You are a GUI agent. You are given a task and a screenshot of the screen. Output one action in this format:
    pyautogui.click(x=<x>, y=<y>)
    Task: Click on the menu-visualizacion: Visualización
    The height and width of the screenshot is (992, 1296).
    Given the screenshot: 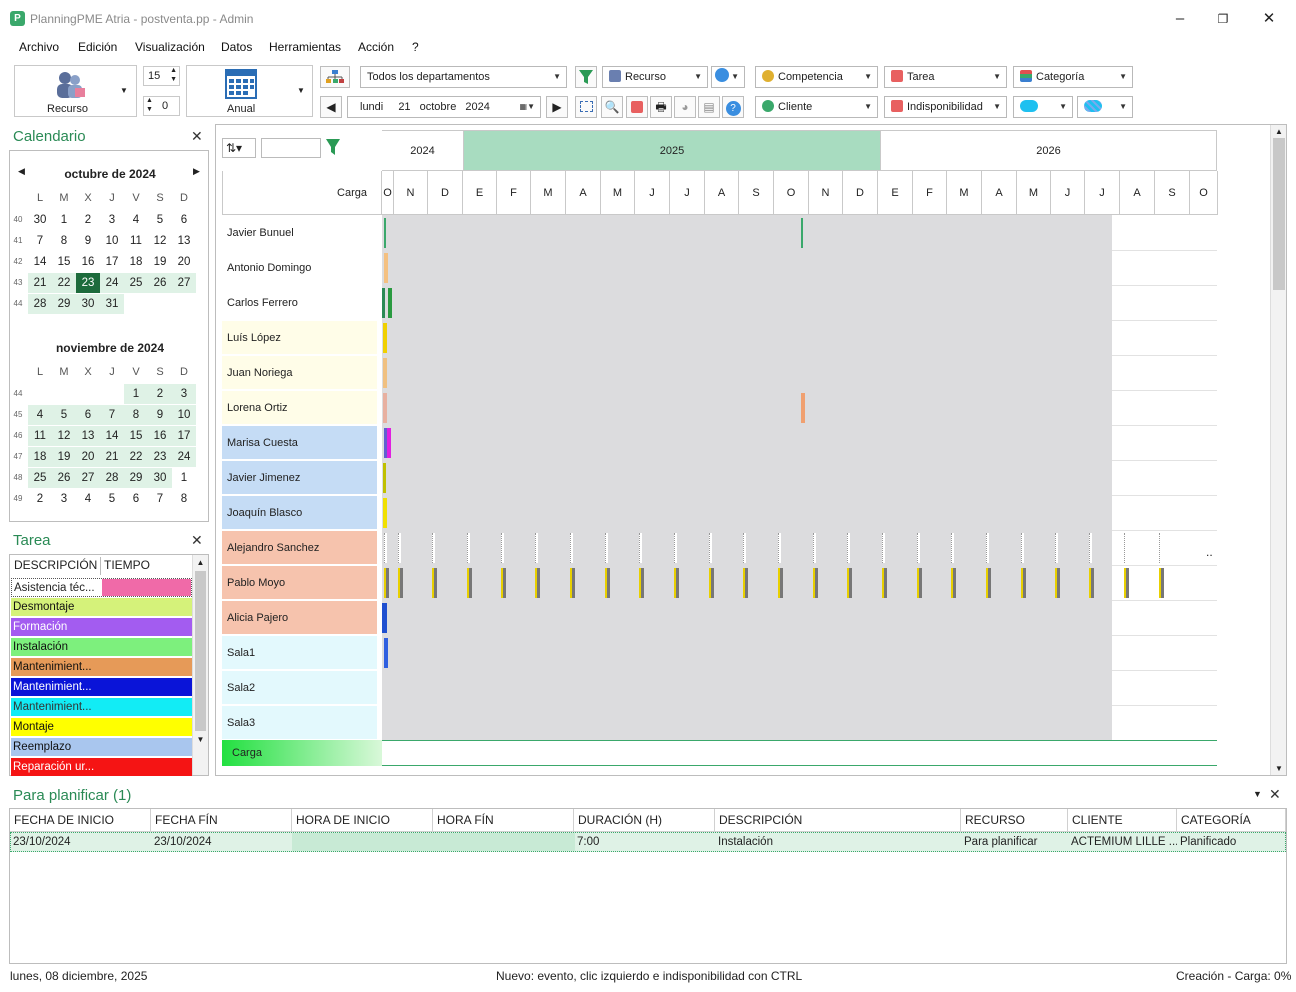 What is the action you would take?
    pyautogui.click(x=170, y=47)
    